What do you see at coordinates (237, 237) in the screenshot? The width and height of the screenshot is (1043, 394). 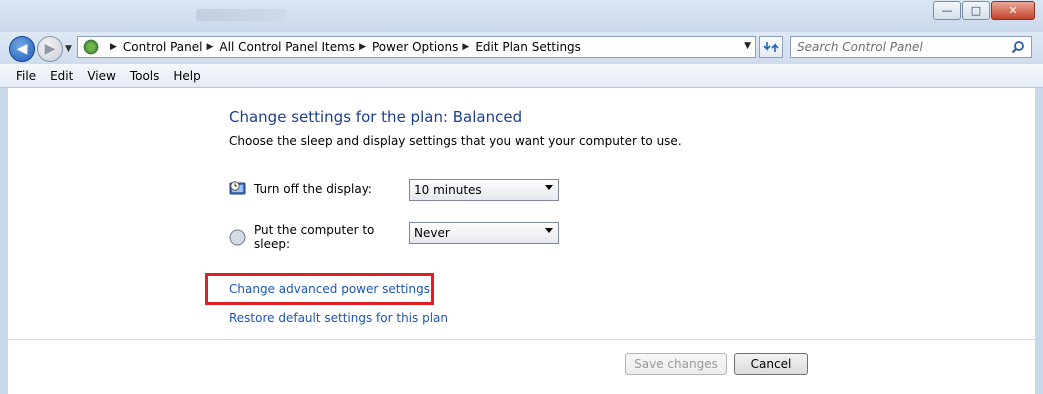 I see `sleep-moon-icon` at bounding box center [237, 237].